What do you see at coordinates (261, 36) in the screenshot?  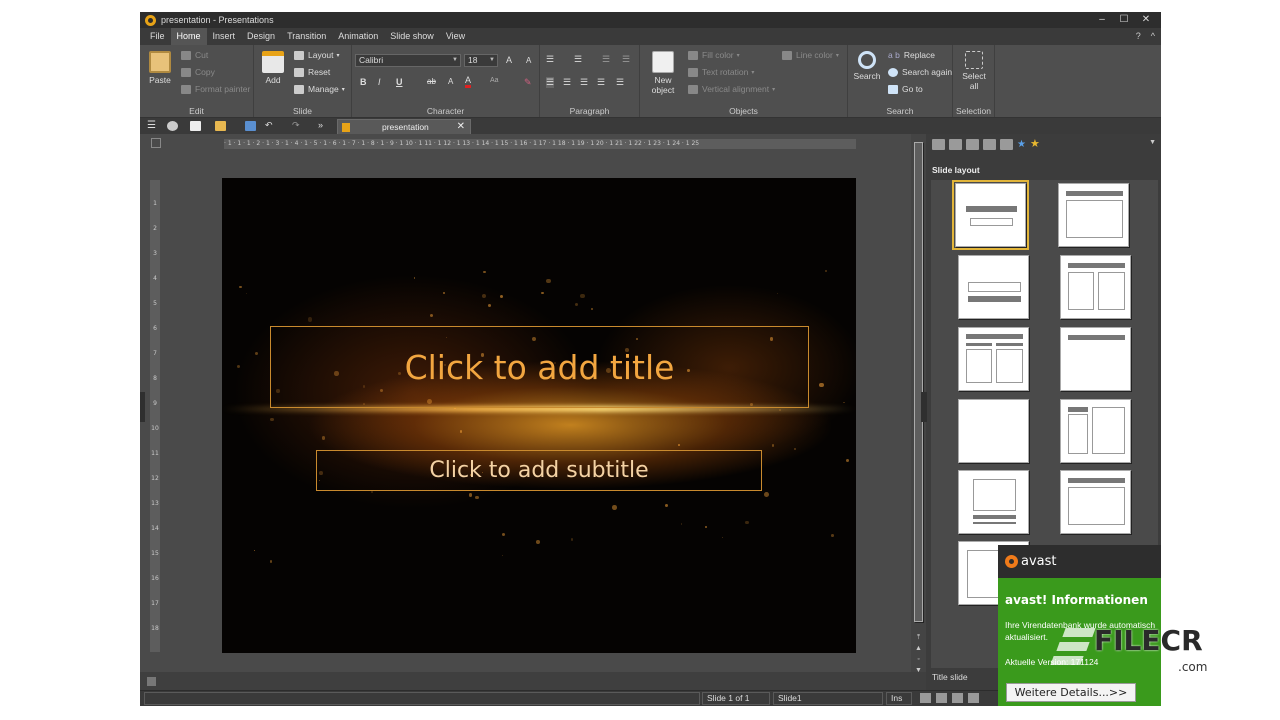 I see `menu-design: Design` at bounding box center [261, 36].